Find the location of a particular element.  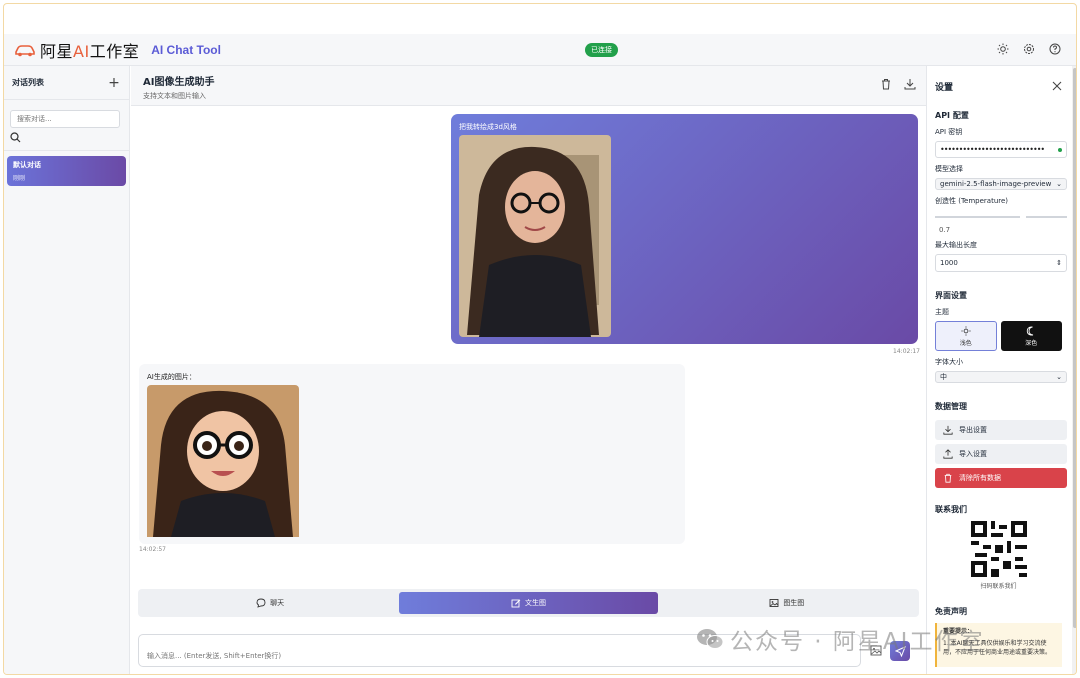

api-section-title: API 配置 is located at coordinates (952, 115).